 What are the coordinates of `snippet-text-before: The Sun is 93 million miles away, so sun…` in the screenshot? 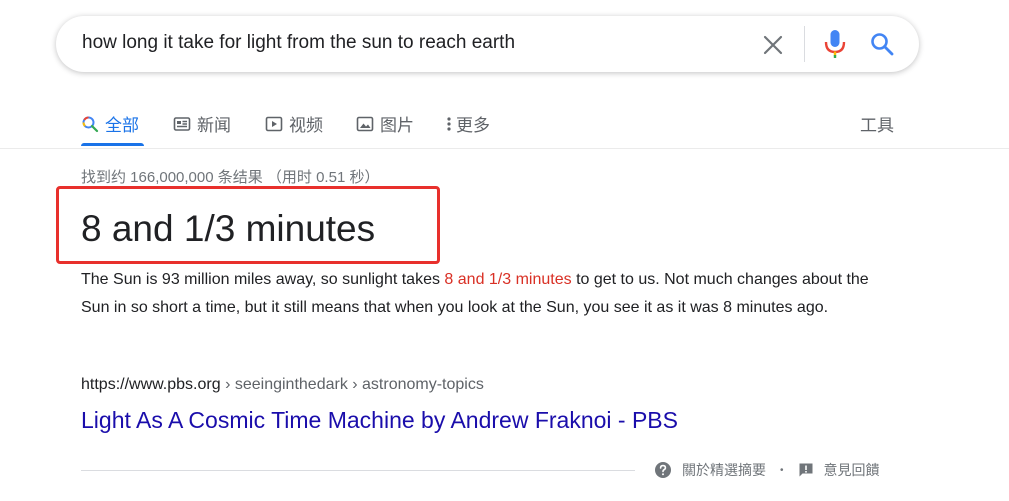 It's located at (263, 279).